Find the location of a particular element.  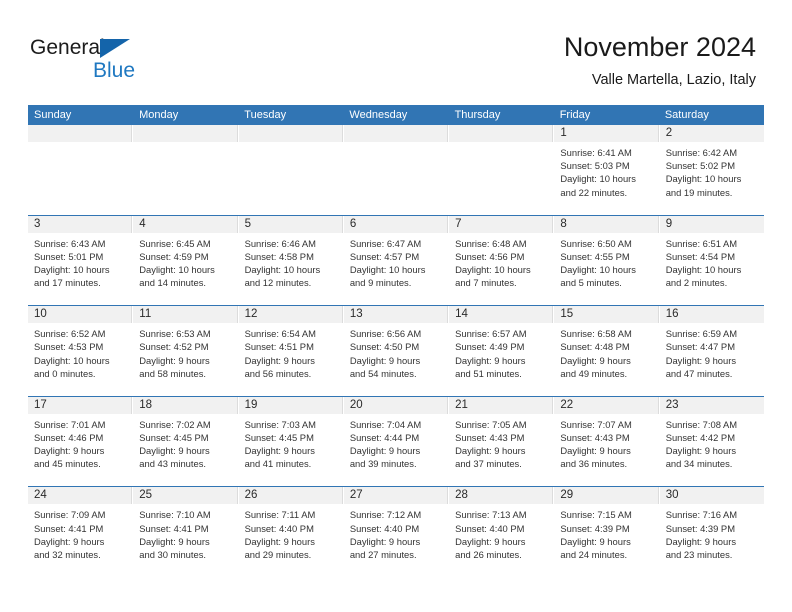

sunrise-text: Sunrise: 7:08 AM is located at coordinates (701, 424).